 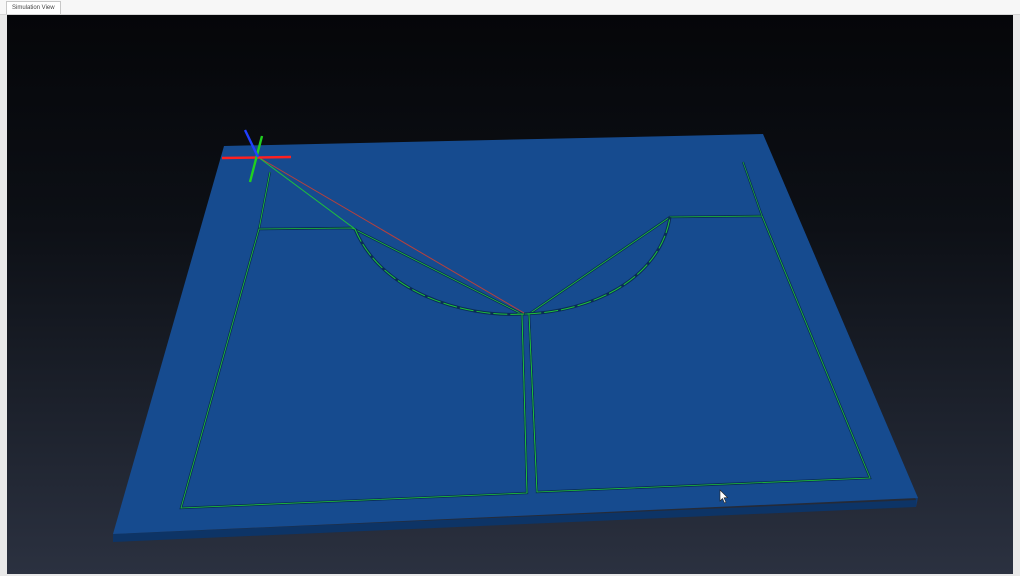 I want to click on tab-bar: Simulation View, so click(x=510, y=7).